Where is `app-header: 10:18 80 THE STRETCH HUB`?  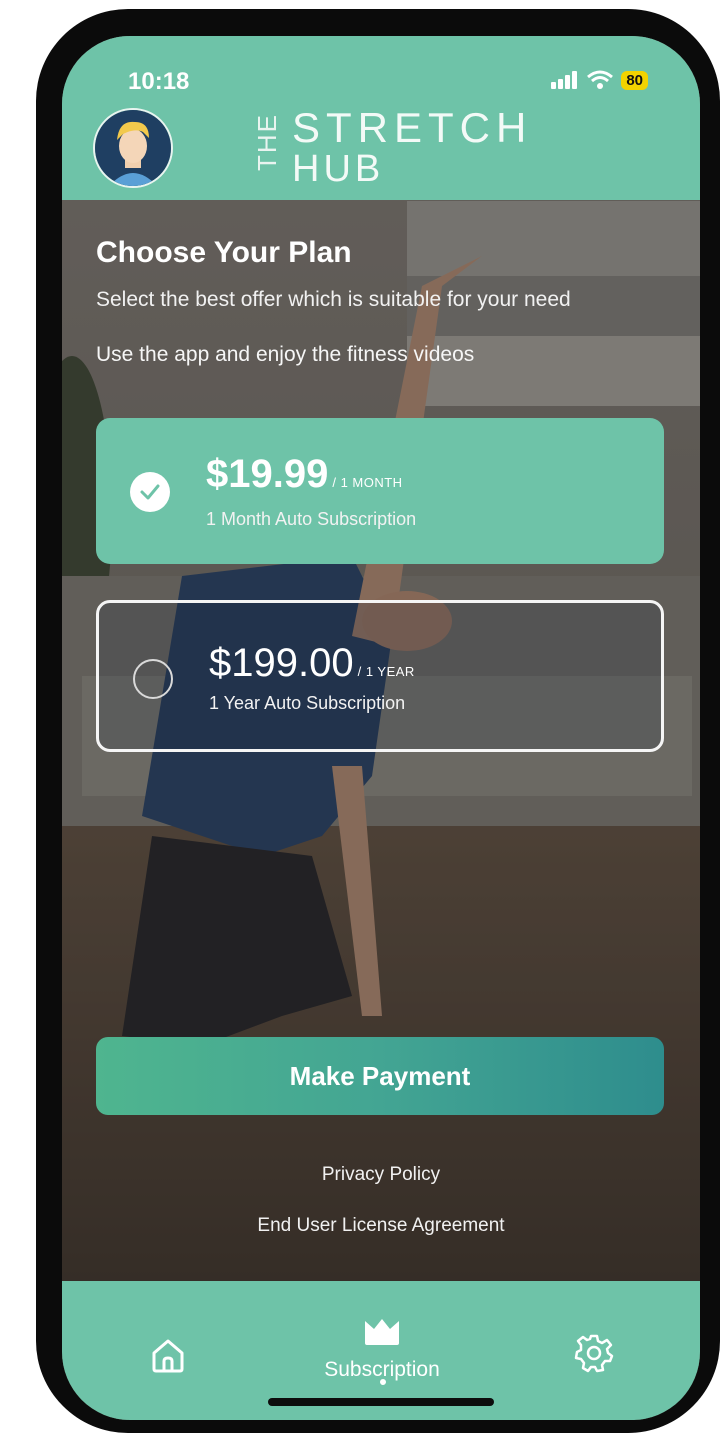 app-header: 10:18 80 THE STRETCH HUB is located at coordinates (381, 118).